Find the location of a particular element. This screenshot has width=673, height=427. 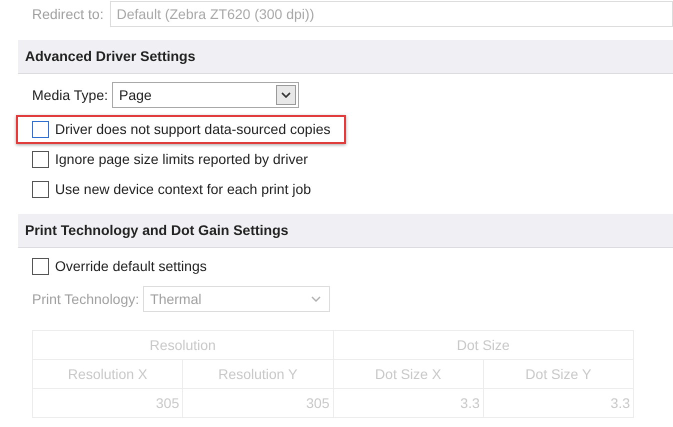

section-header: Print Technology and Dot Gain Settings is located at coordinates (345, 231).